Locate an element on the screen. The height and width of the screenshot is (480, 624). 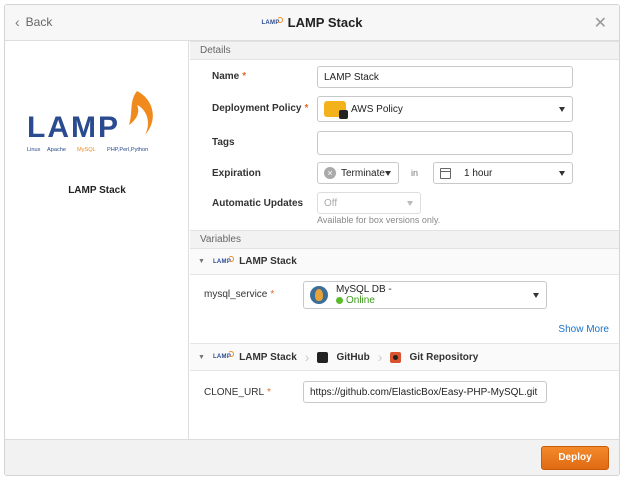
mysql-service-select: MySQL DB - Online is located at coordinates (425, 295).